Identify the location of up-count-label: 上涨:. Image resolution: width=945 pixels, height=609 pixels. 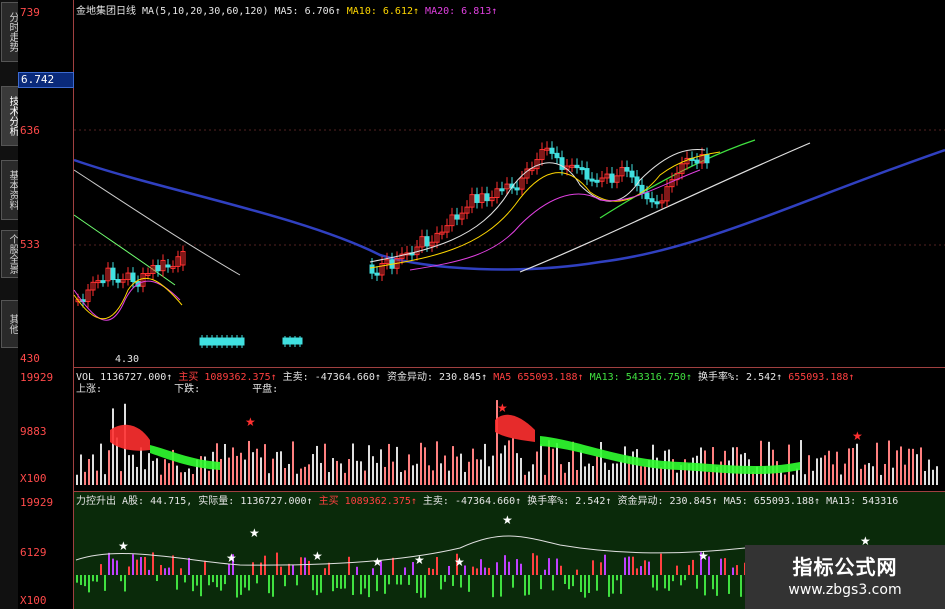
(89, 389).